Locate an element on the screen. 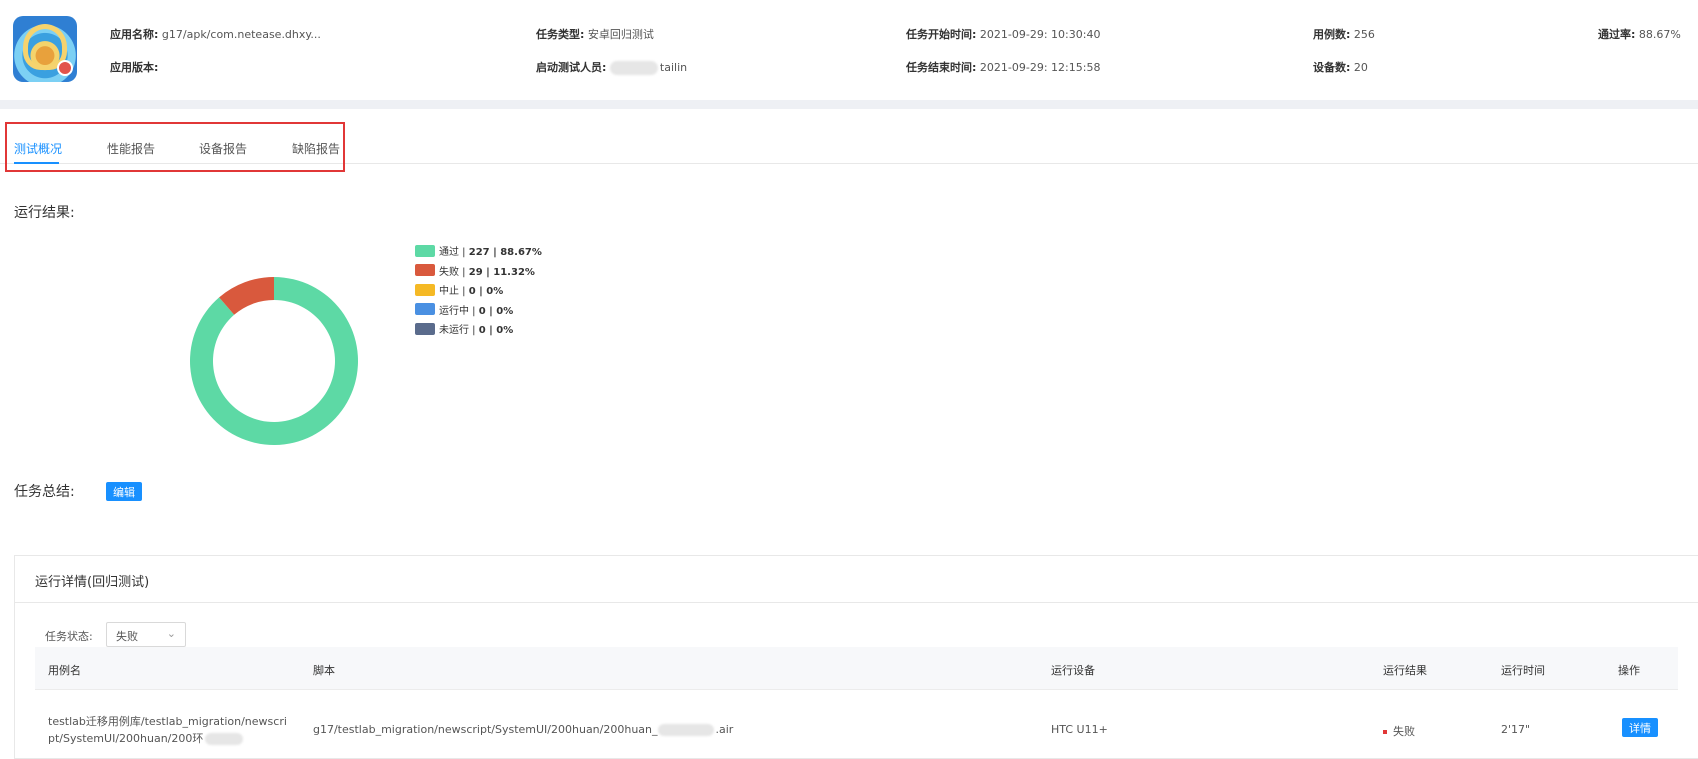 Image resolution: width=1698 pixels, height=759 pixels. legend-label: 运行中 | 0 | 0% is located at coordinates (476, 309).